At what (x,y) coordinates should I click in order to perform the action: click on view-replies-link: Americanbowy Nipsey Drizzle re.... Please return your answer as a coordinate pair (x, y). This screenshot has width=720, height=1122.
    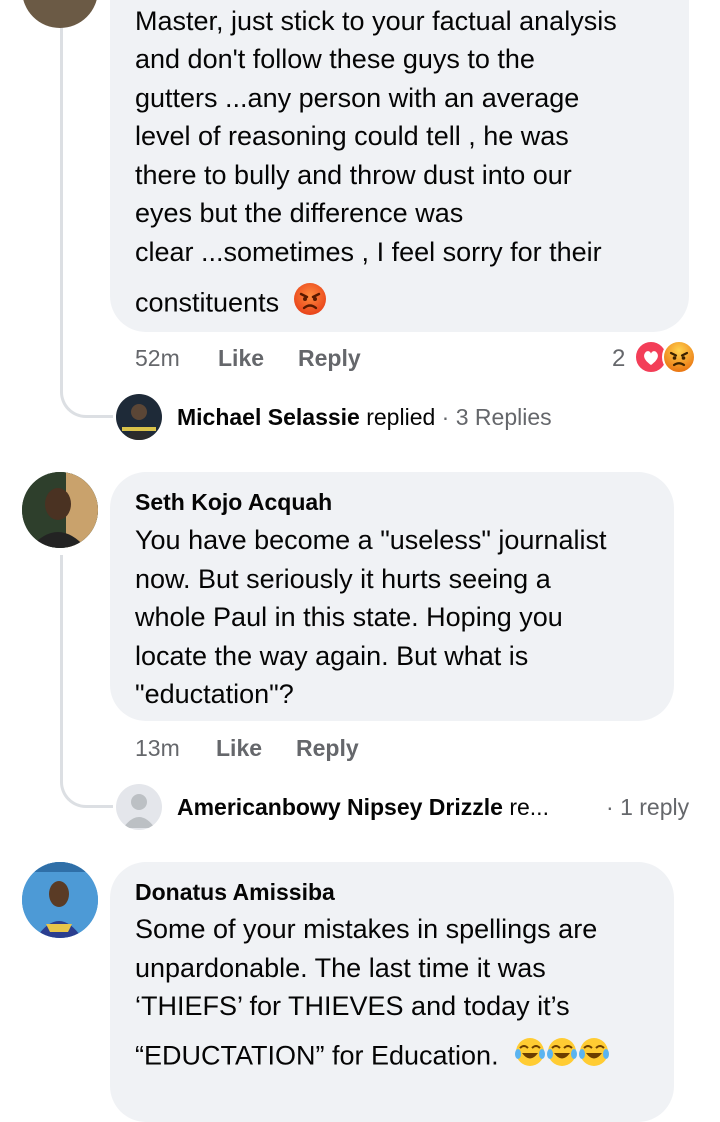
    Looking at the image, I should click on (363, 807).